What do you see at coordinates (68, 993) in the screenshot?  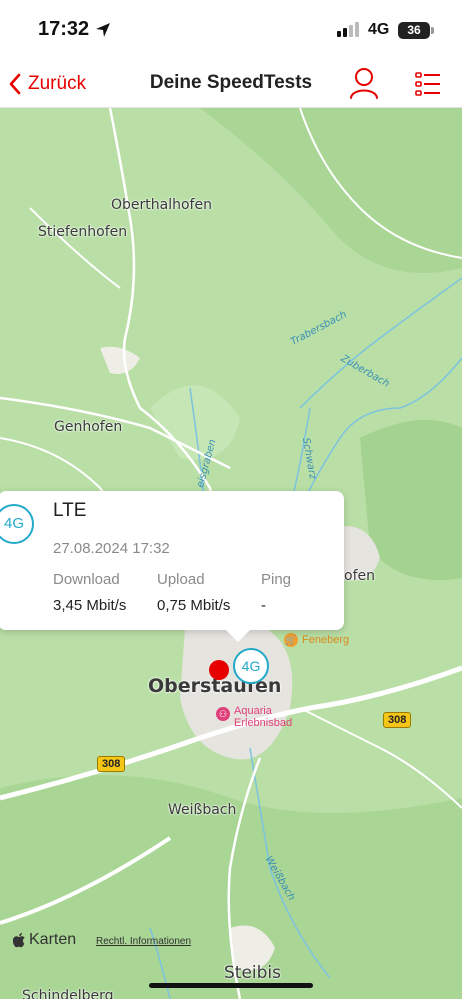 I see `place-label: Schindelberg` at bounding box center [68, 993].